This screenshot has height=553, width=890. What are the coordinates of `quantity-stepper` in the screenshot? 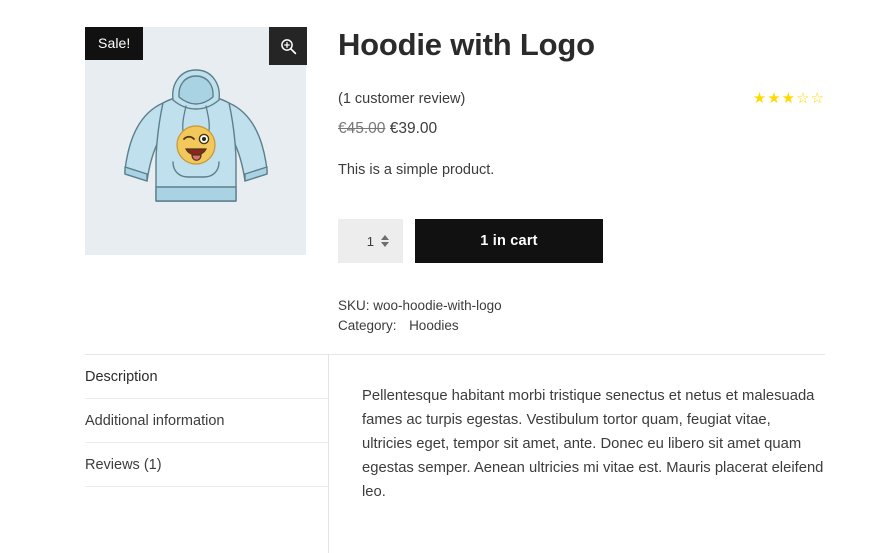 It's located at (370, 241).